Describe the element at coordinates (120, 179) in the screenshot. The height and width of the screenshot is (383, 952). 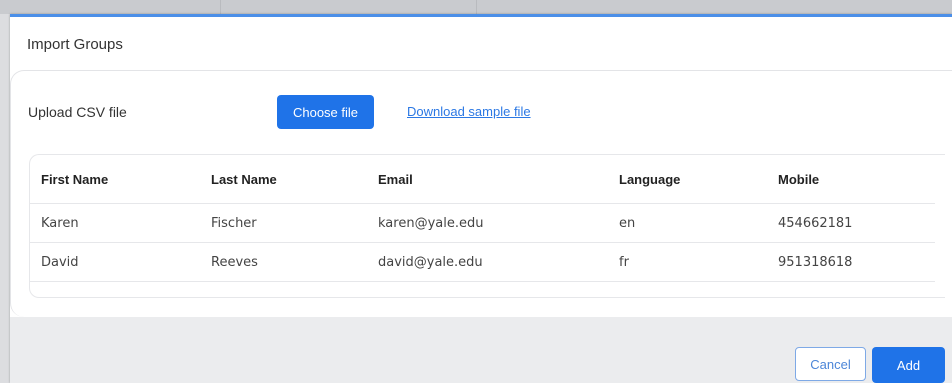
I see `column-header-first-name: First Name` at that location.